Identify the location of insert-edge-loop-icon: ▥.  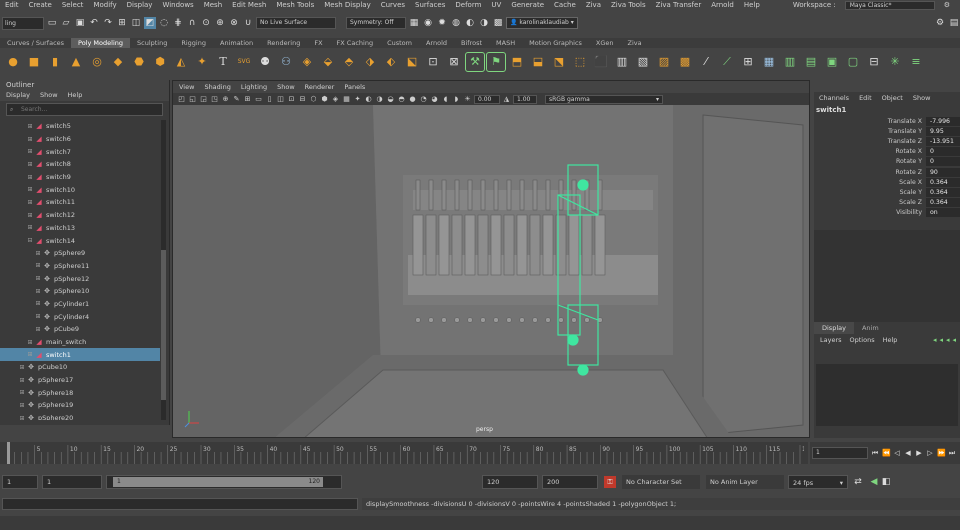
(622, 62).